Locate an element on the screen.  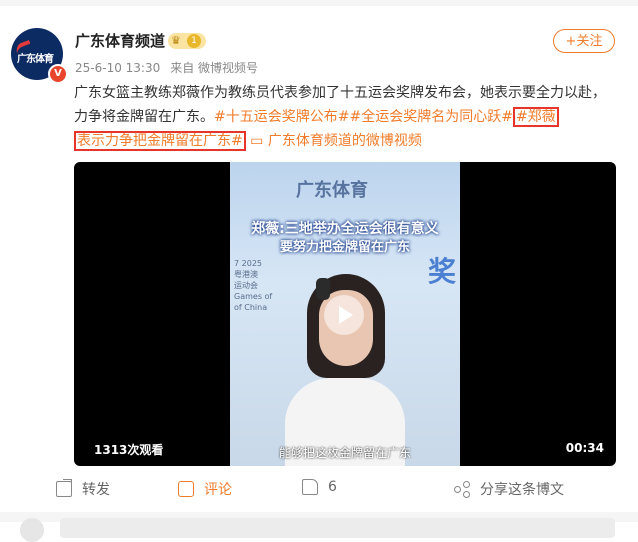
verified-badge-icon: V is located at coordinates (58, 74).